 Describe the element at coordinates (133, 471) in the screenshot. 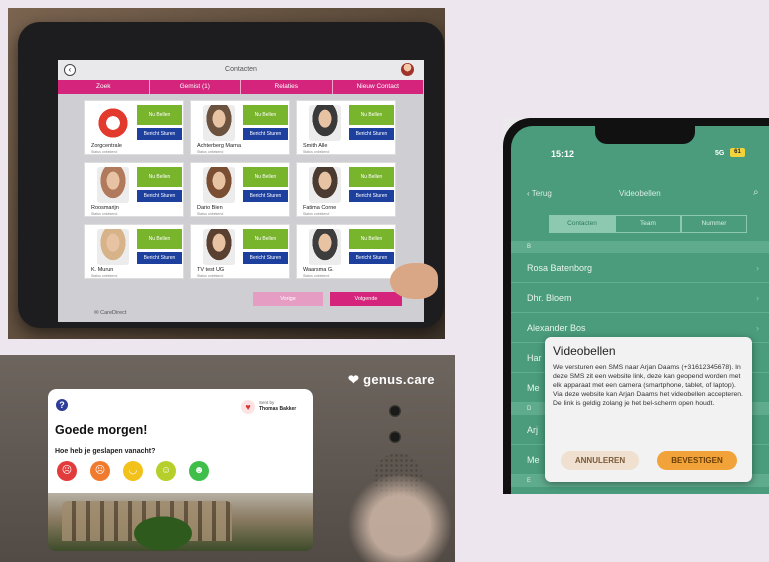

I see `neutral-face-icon: ◡` at that location.